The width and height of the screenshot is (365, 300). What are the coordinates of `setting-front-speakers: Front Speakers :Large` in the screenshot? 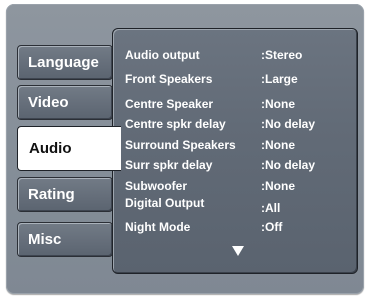 It's located at (211, 79).